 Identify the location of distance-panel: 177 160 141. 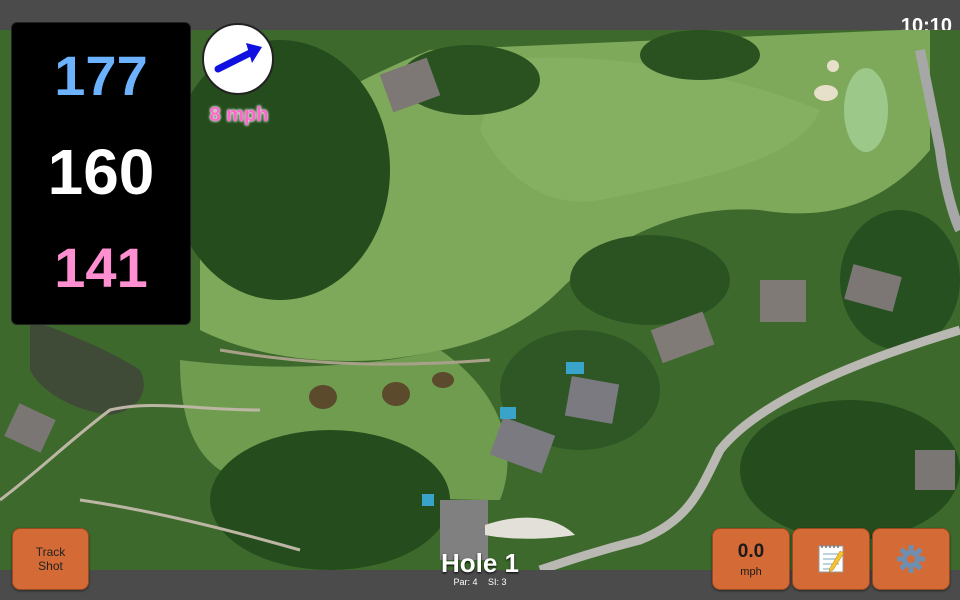
(101, 173).